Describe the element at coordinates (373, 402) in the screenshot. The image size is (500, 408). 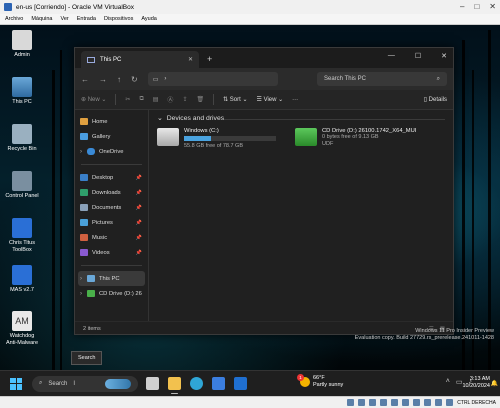
I see `audio-status-icon` at that location.